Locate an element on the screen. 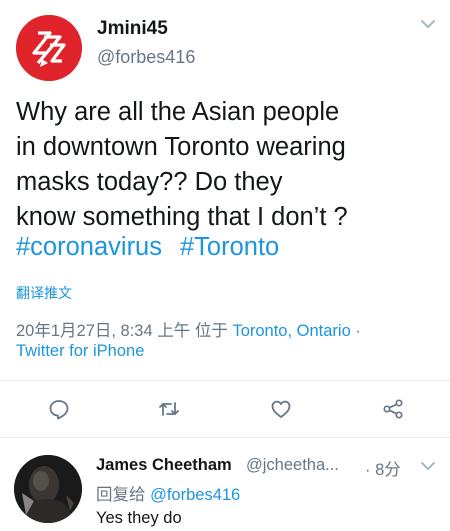  logo-icon is located at coordinates (49, 48).